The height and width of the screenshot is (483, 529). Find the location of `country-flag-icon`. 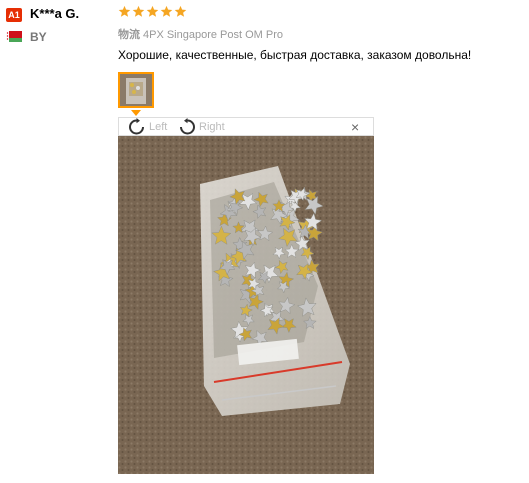

country-flag-icon is located at coordinates (14, 36).